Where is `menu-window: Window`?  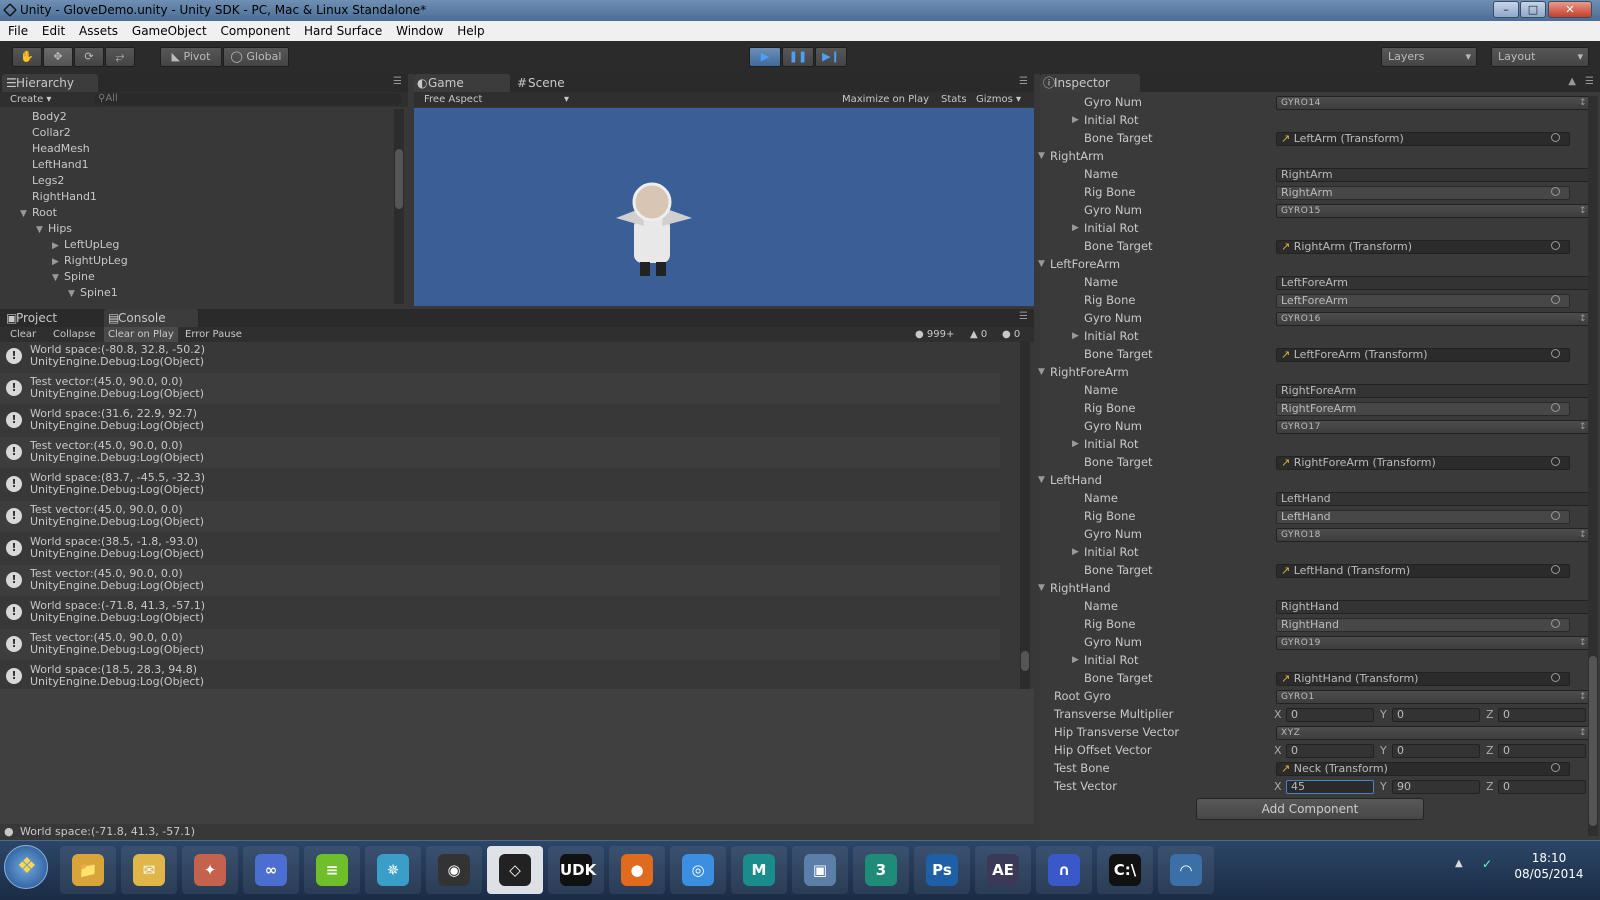 menu-window: Window is located at coordinates (419, 31).